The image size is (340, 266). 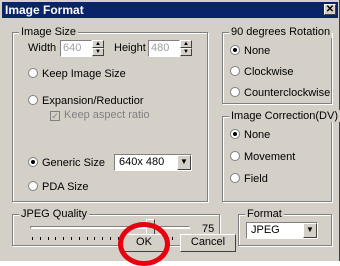 What do you see at coordinates (256, 179) in the screenshot?
I see `correction-field-label: Field` at bounding box center [256, 179].